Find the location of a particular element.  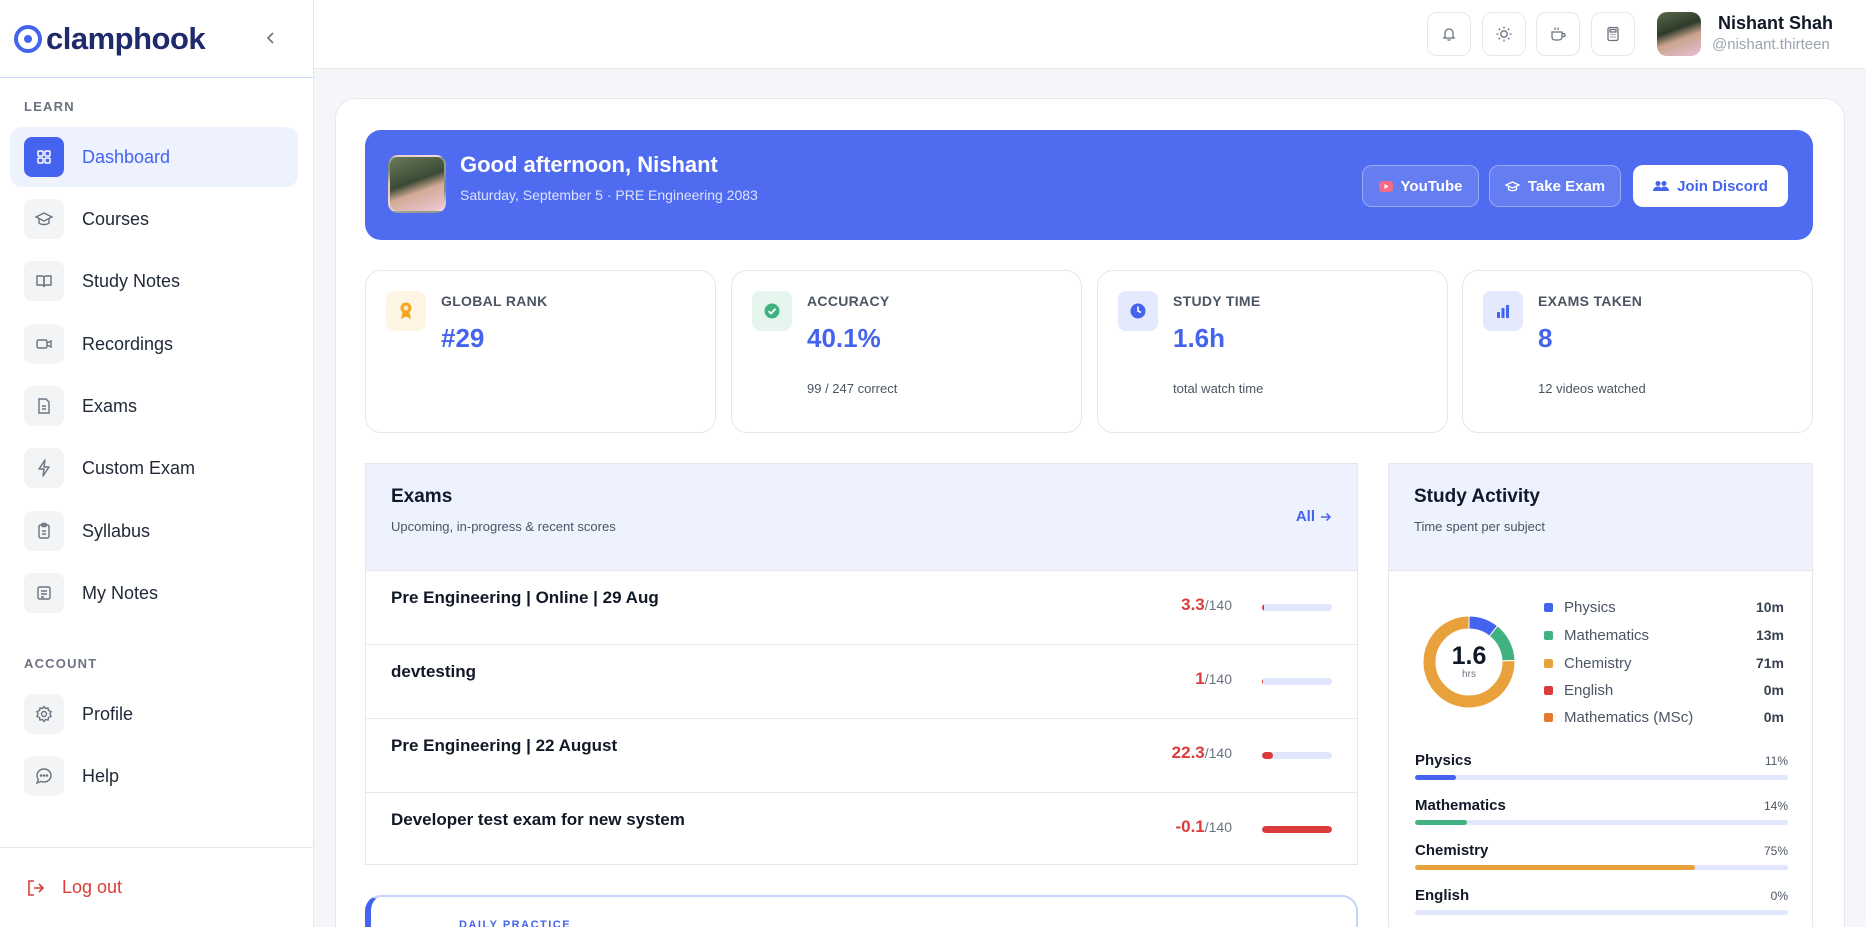

sidebar-item-my-notes: My Notes is located at coordinates (154, 593).